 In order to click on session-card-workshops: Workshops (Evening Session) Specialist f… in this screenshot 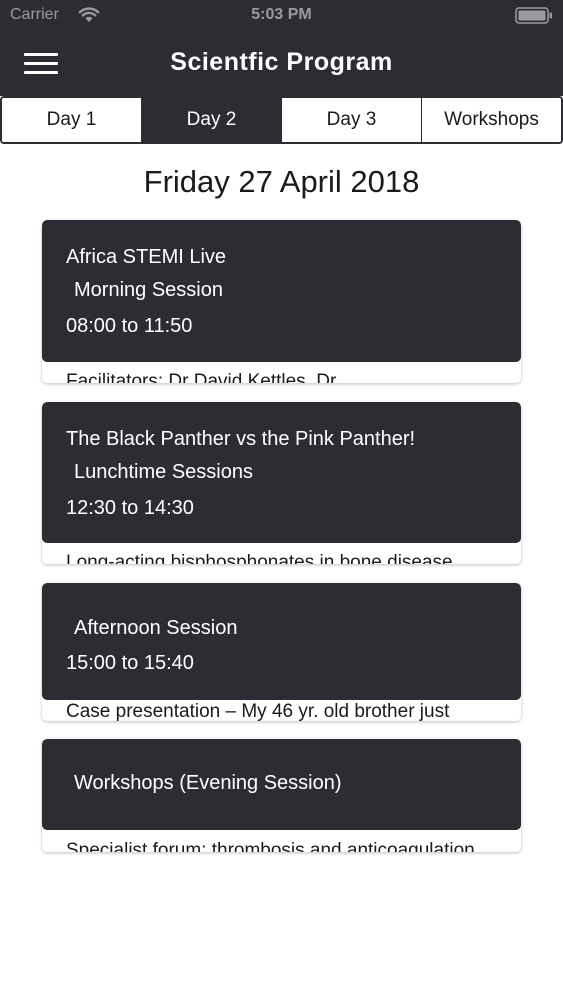, I will do `click(281, 795)`.